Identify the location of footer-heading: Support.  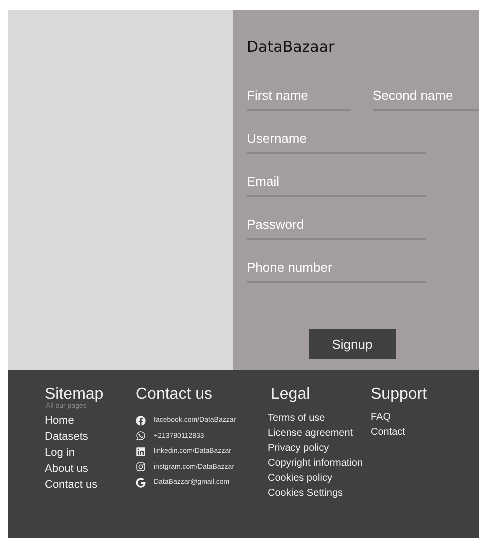
(399, 395).